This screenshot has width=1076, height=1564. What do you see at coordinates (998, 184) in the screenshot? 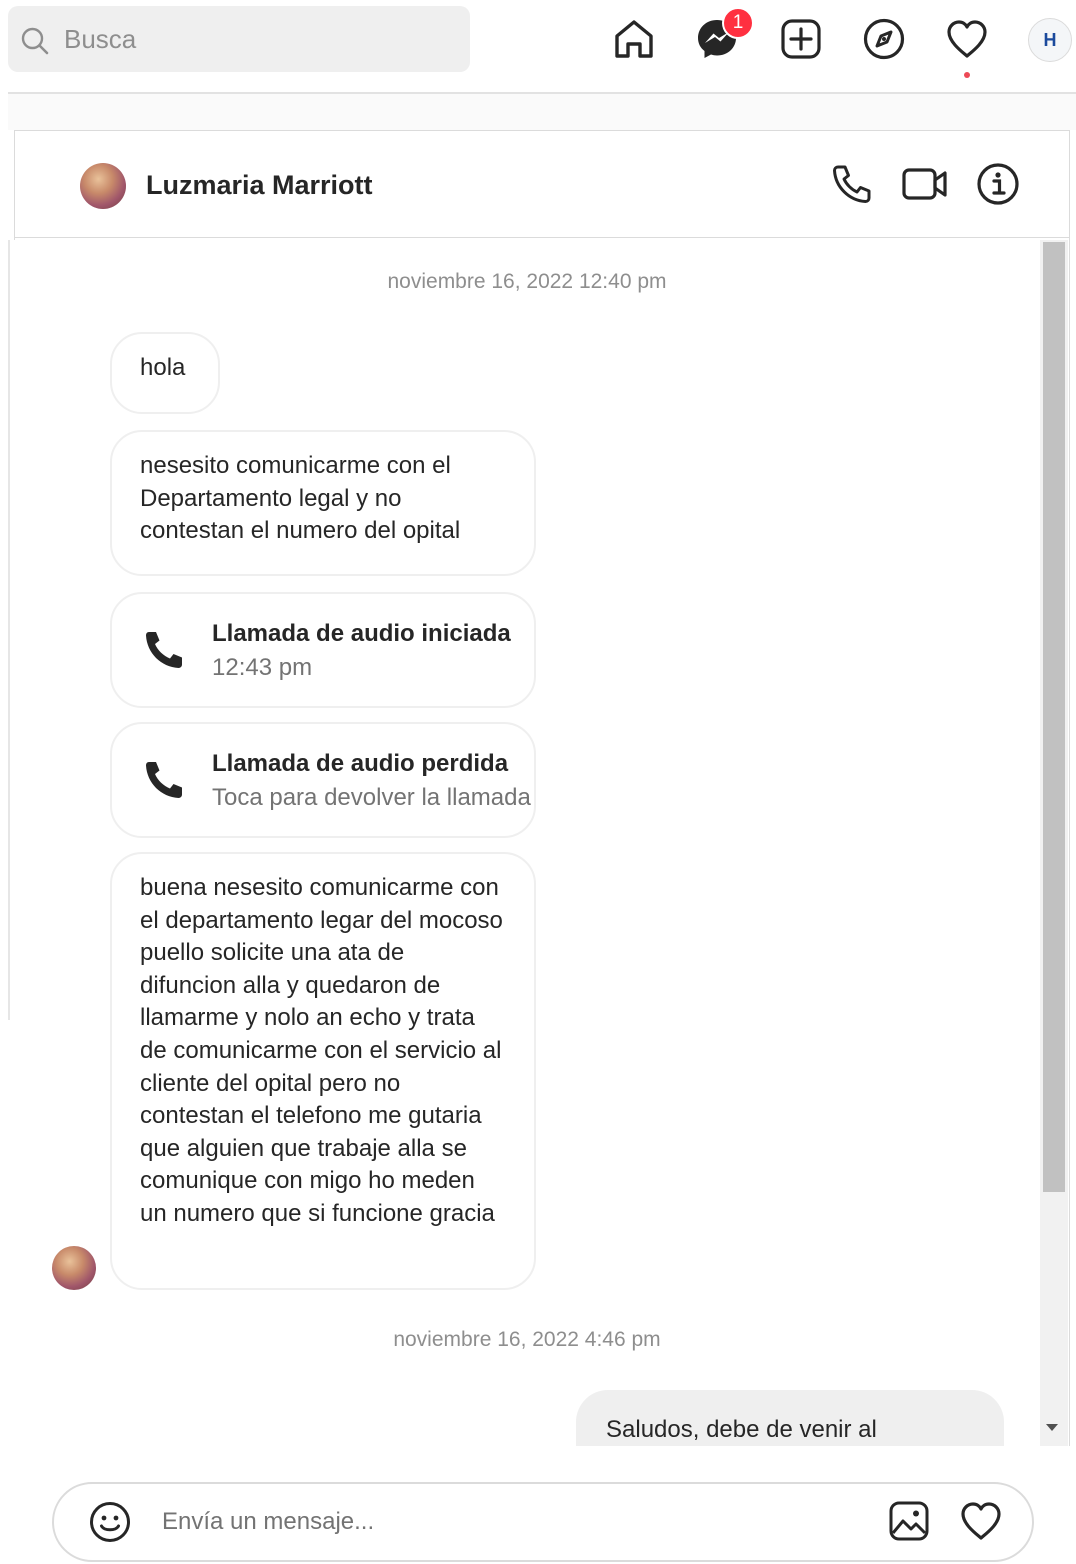
I see `info-icon` at bounding box center [998, 184].